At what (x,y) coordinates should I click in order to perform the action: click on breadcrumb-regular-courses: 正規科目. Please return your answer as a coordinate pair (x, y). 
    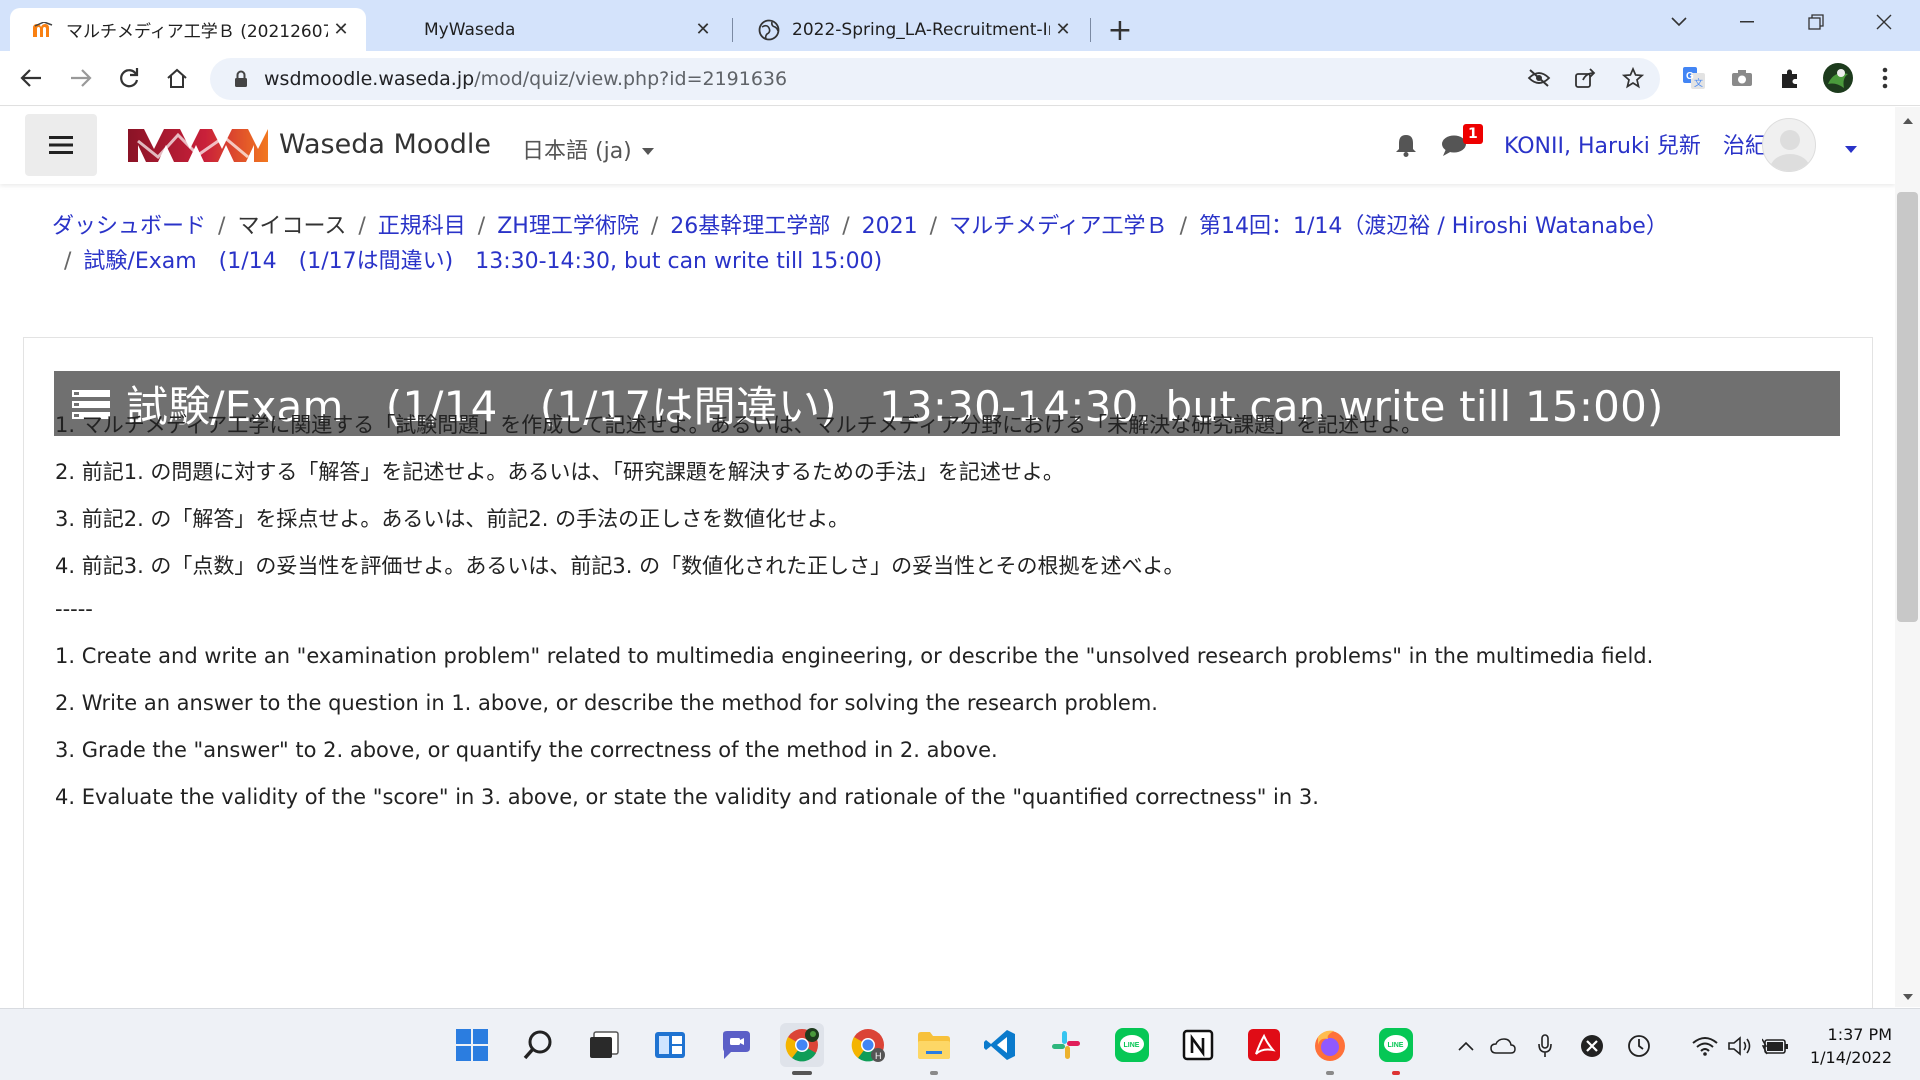
    Looking at the image, I should click on (422, 226).